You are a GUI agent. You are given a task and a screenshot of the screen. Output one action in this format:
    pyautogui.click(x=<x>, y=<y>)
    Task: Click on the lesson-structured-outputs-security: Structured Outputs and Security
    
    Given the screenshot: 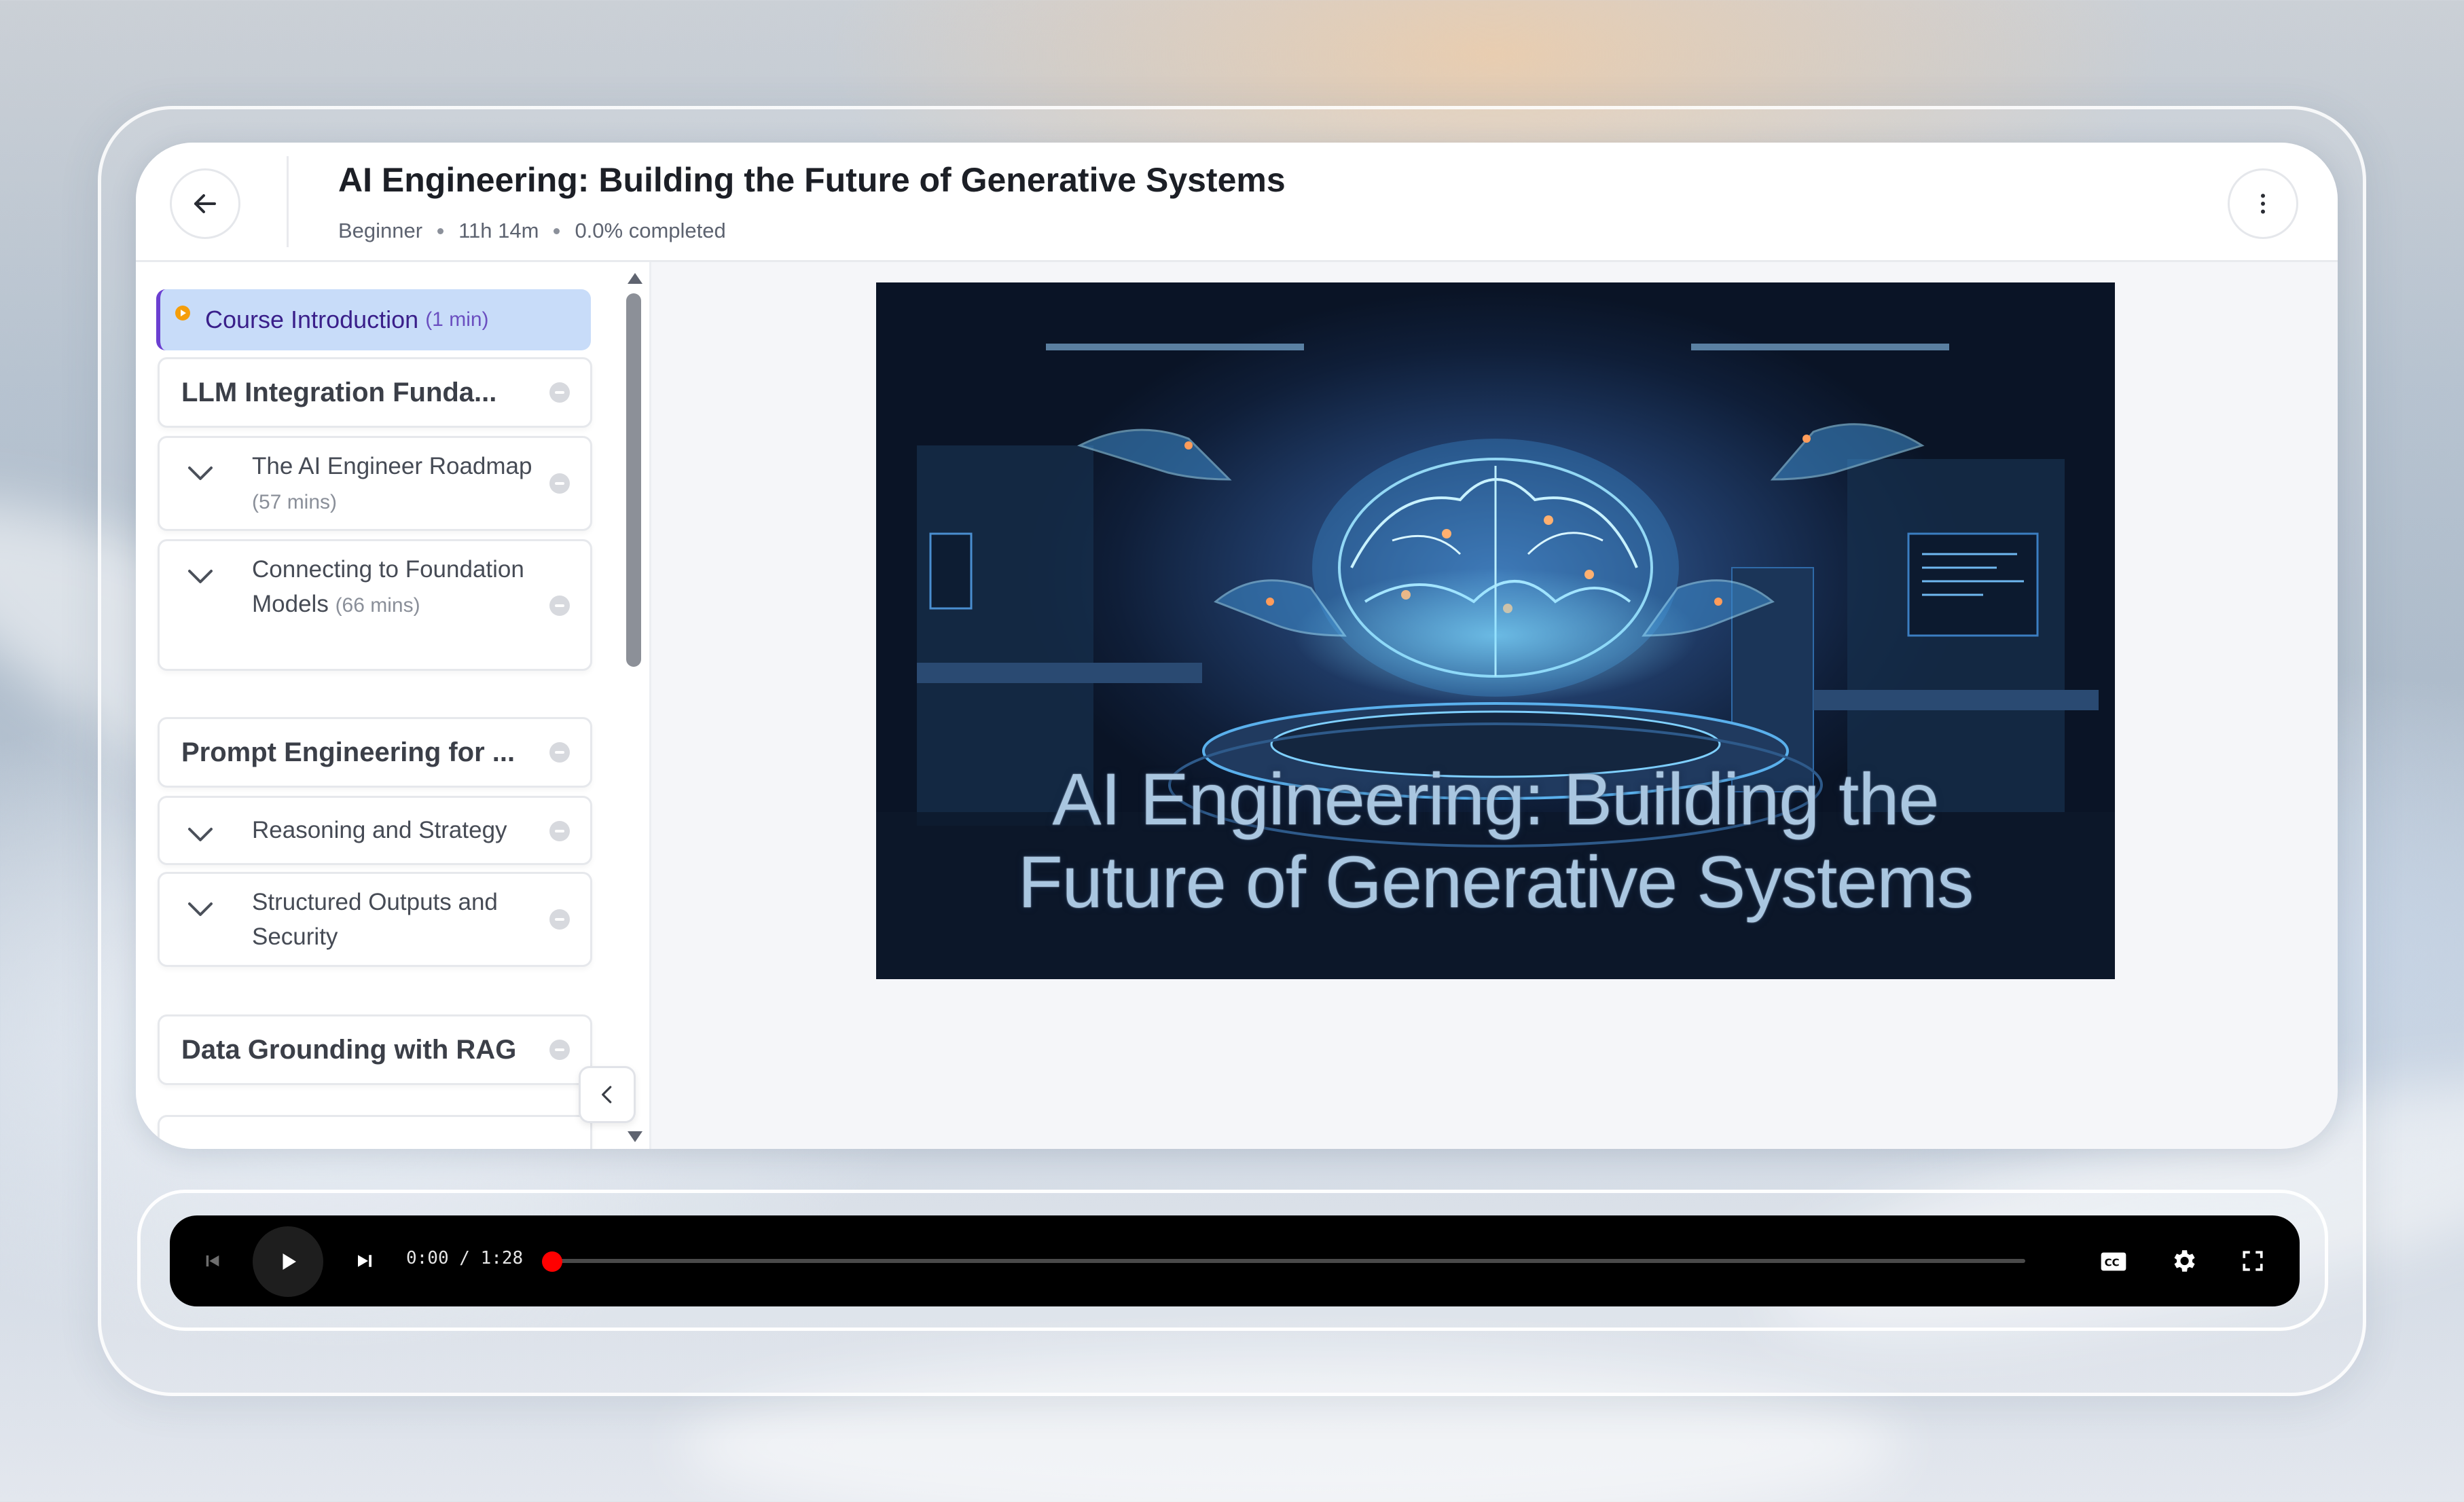 What is the action you would take?
    pyautogui.click(x=375, y=920)
    